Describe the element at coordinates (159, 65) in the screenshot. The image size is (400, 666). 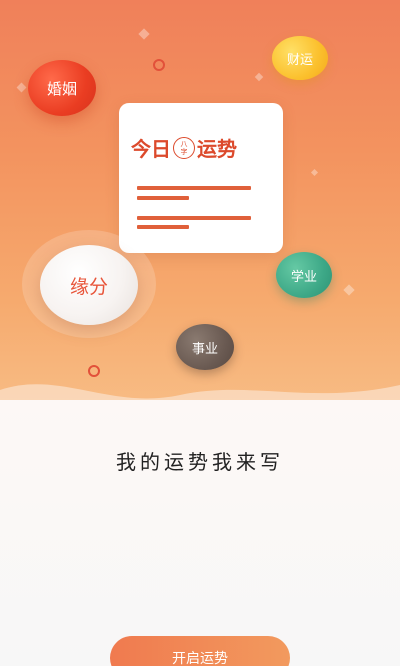
I see `ring-decoration` at that location.